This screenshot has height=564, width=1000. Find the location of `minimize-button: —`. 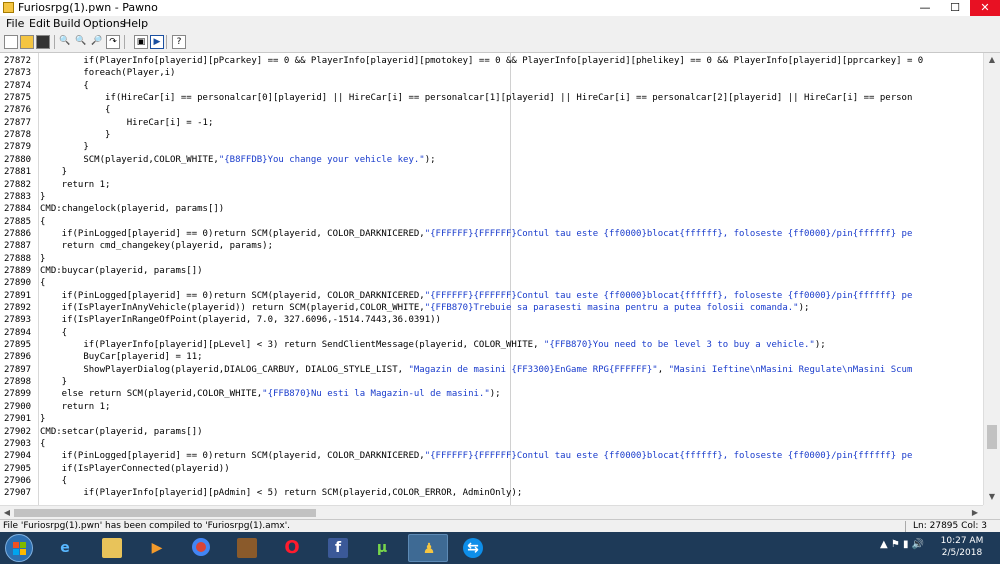

minimize-button: — is located at coordinates (925, 8).